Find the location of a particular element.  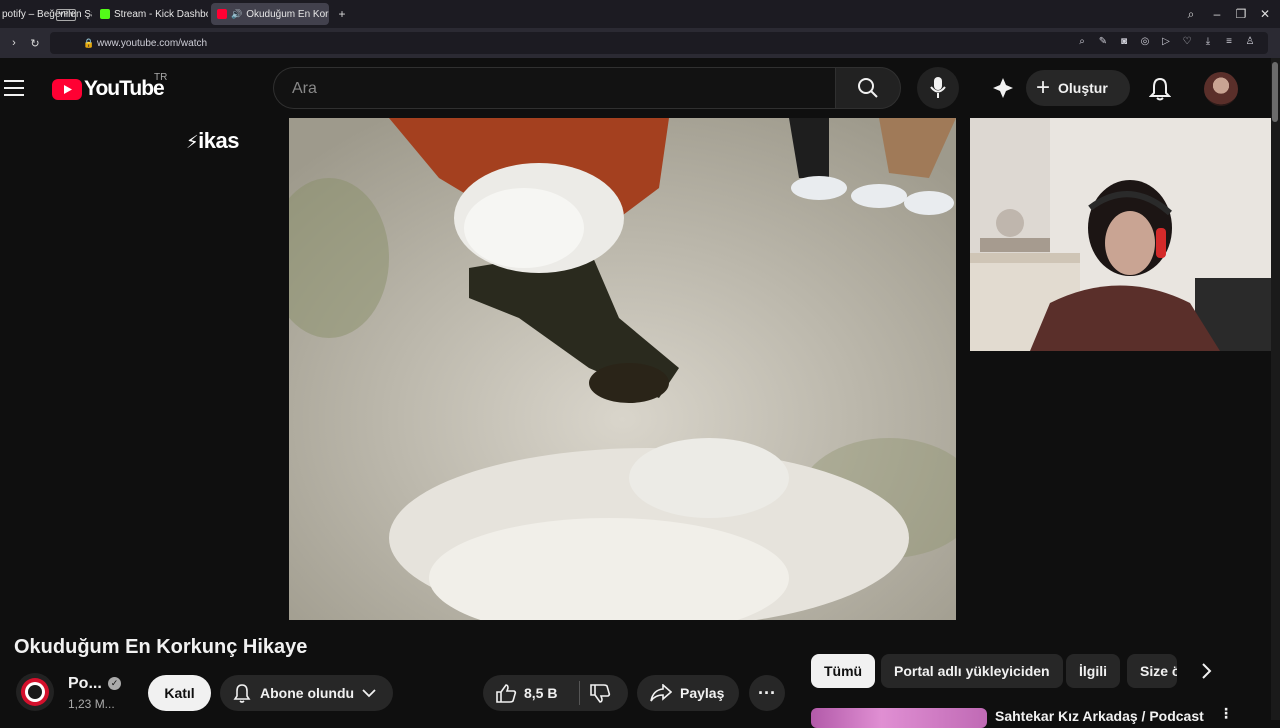

sparkle-icon is located at coordinates (1003, 88).